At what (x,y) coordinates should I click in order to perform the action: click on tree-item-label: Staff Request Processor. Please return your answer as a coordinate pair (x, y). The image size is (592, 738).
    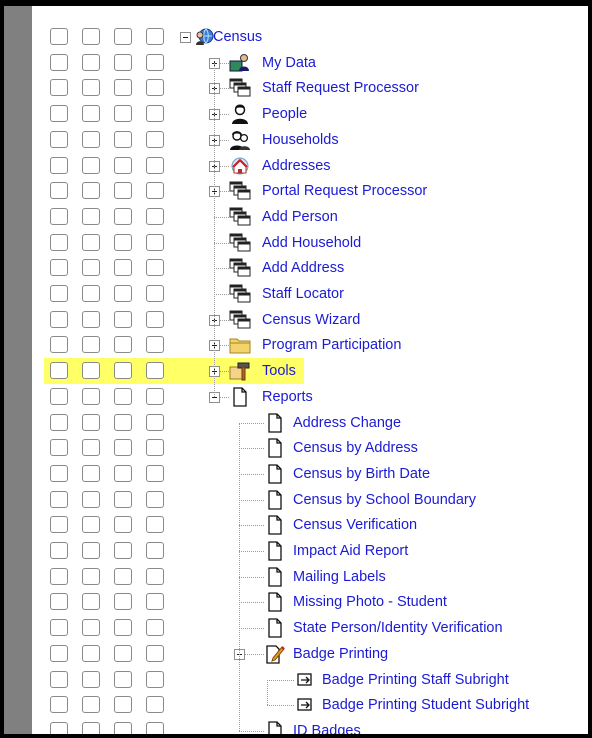
    Looking at the image, I should click on (340, 88).